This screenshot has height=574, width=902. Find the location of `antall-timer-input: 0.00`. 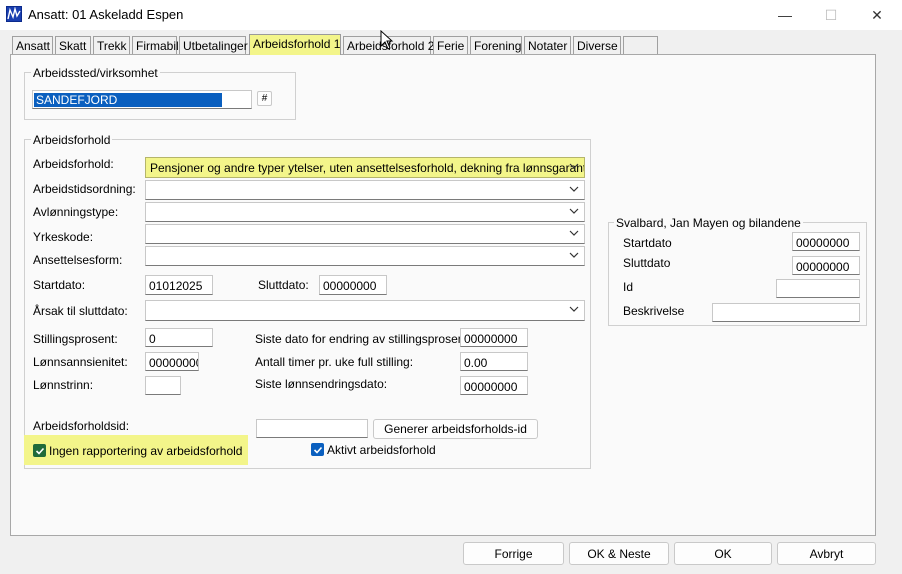

antall-timer-input: 0.00 is located at coordinates (494, 361).